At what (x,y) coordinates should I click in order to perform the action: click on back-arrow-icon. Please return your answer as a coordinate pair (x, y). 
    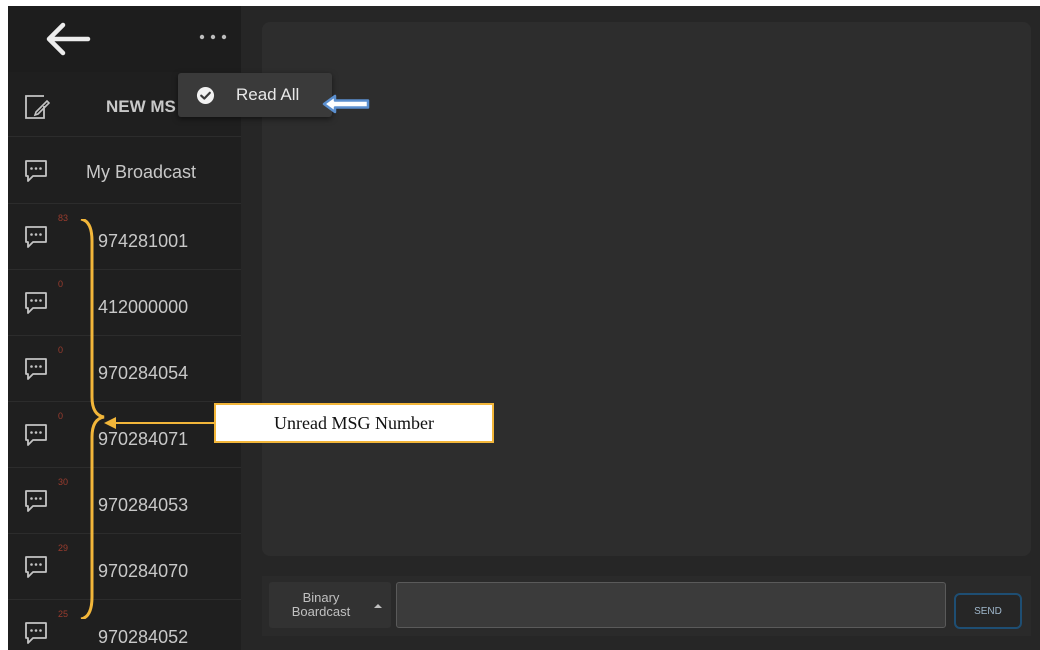
    Looking at the image, I should click on (67, 39).